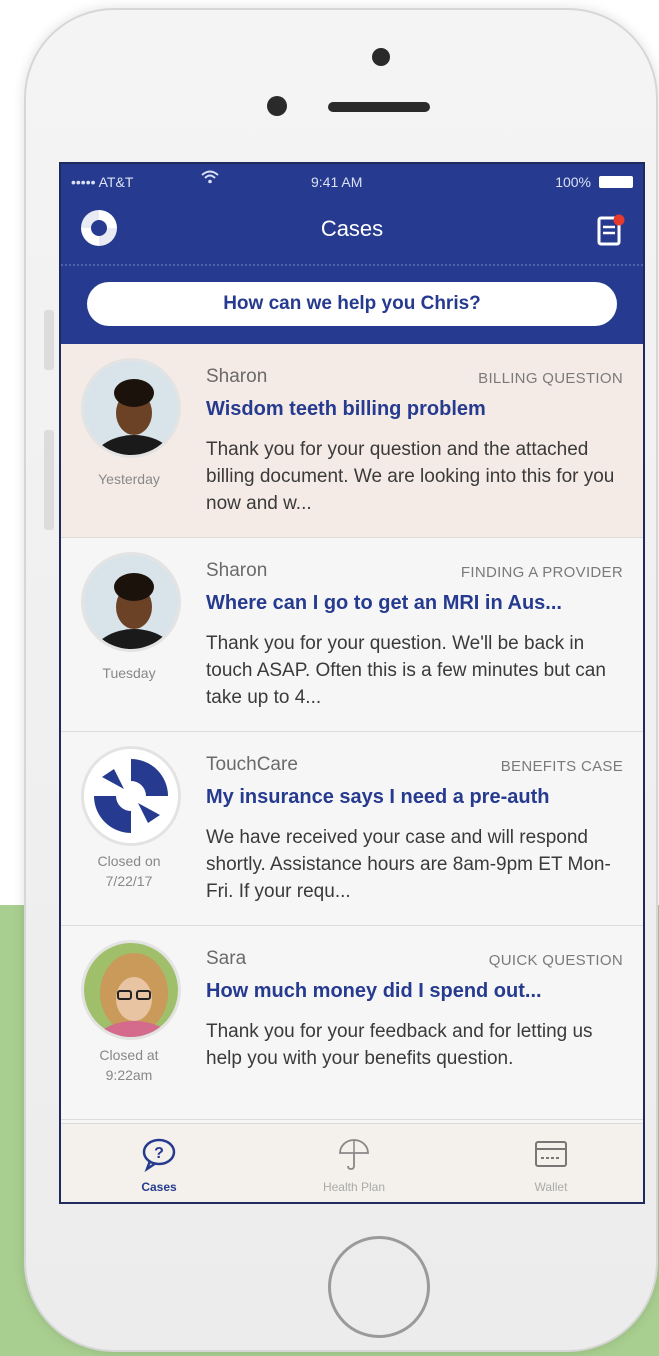 The height and width of the screenshot is (1356, 659). What do you see at coordinates (381, 57) in the screenshot?
I see `front-camera` at bounding box center [381, 57].